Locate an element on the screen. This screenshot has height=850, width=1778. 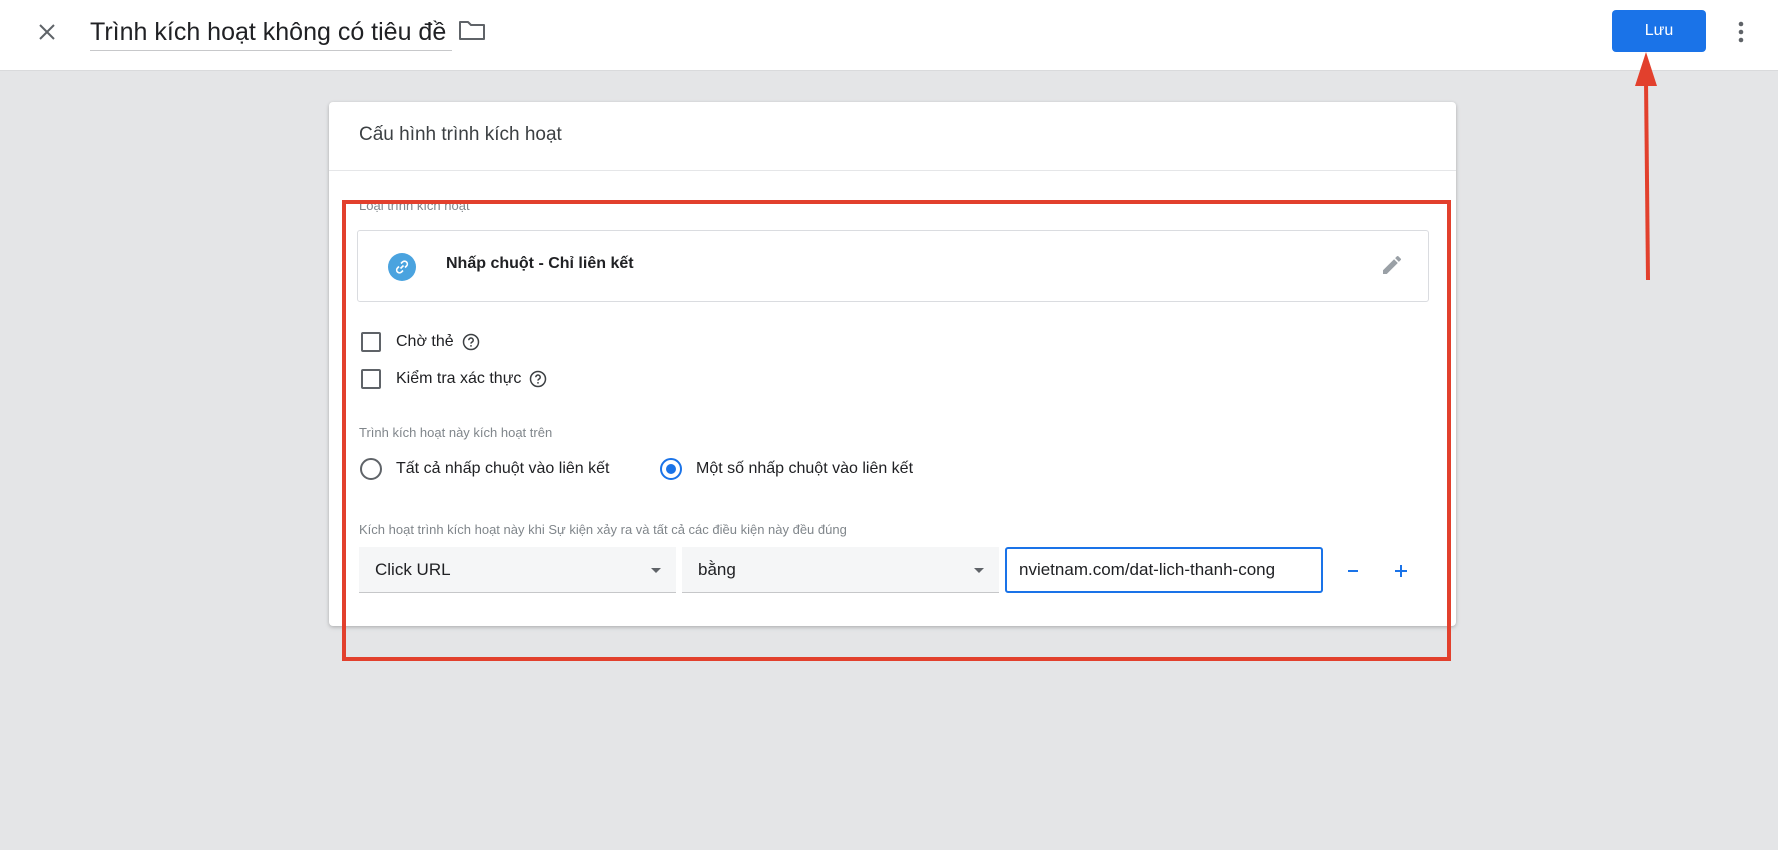
more-vert-icon is located at coordinates (1741, 32).